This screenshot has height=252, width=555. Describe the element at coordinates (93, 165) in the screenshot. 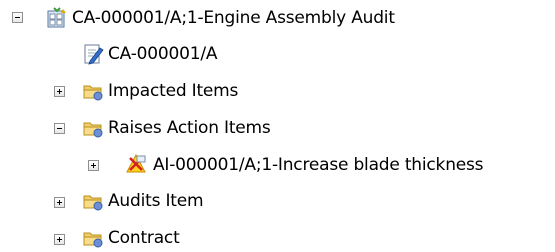

I see `expand-toggle-action-item` at that location.